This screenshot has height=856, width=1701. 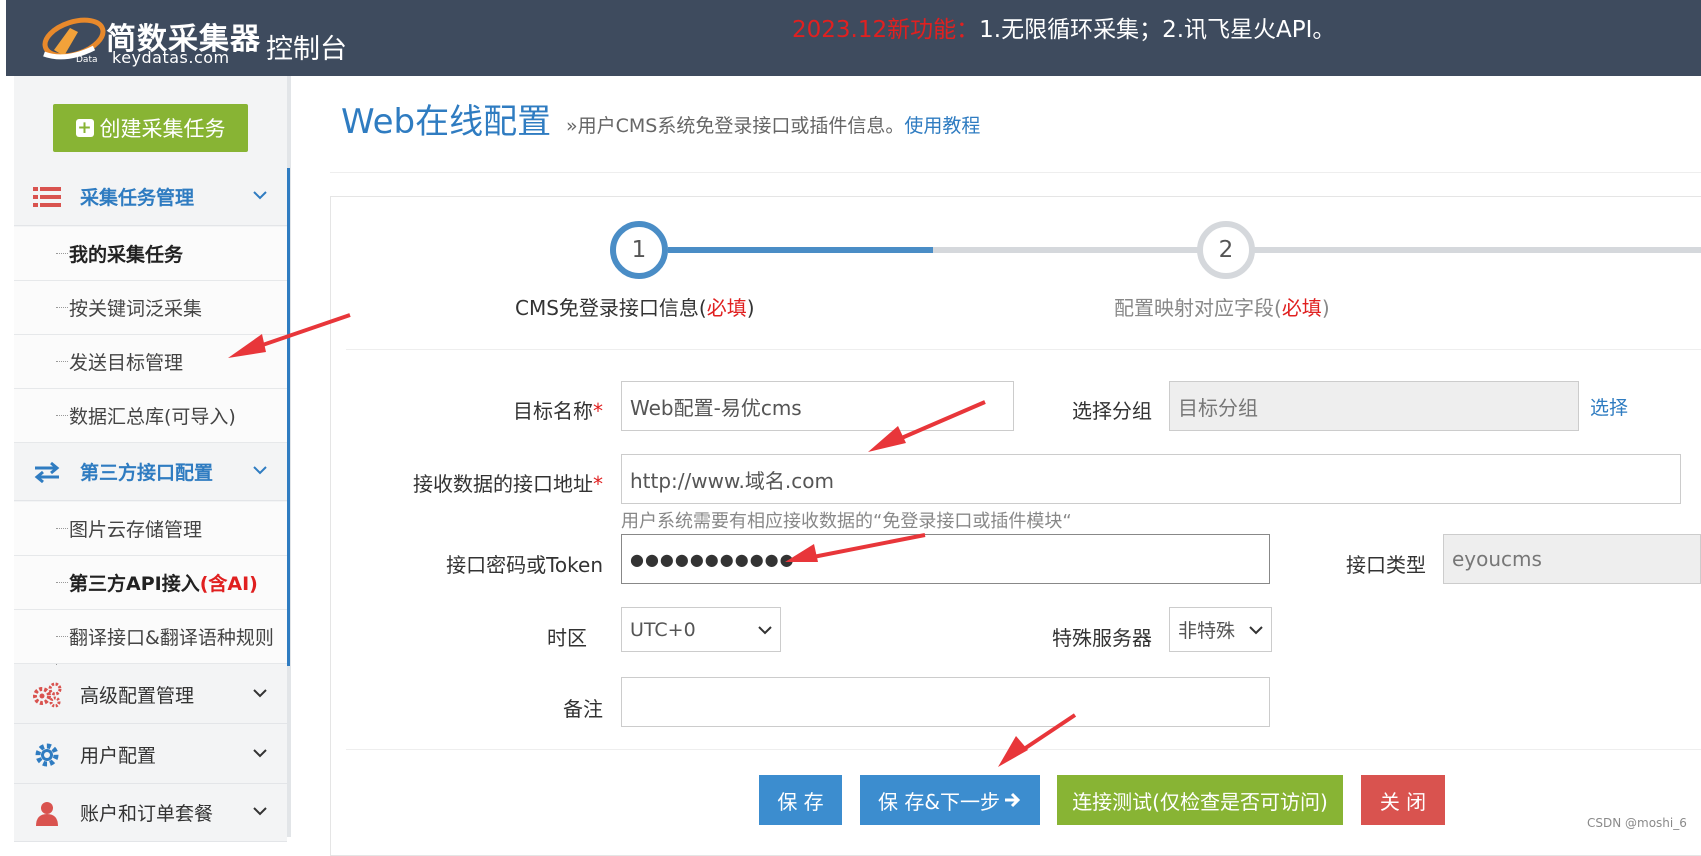 I want to click on page-subtitle: »用户CMS系统免登录接口或插件信息。使用教程, so click(x=773, y=124).